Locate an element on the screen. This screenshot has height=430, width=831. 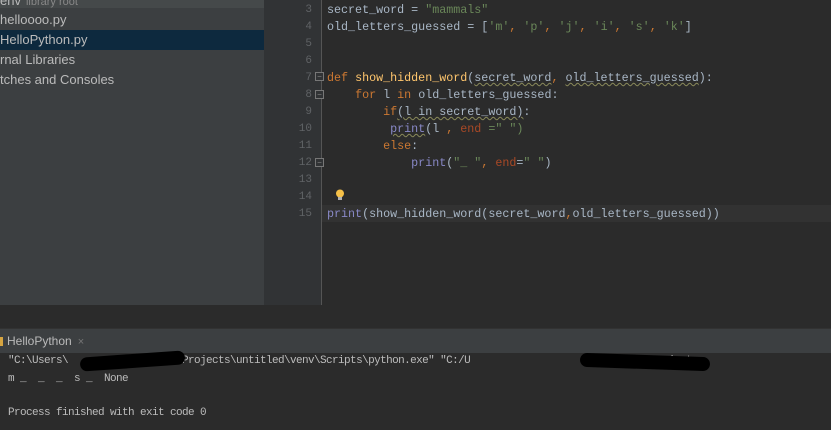
code-token: 'j' is located at coordinates (569, 27).